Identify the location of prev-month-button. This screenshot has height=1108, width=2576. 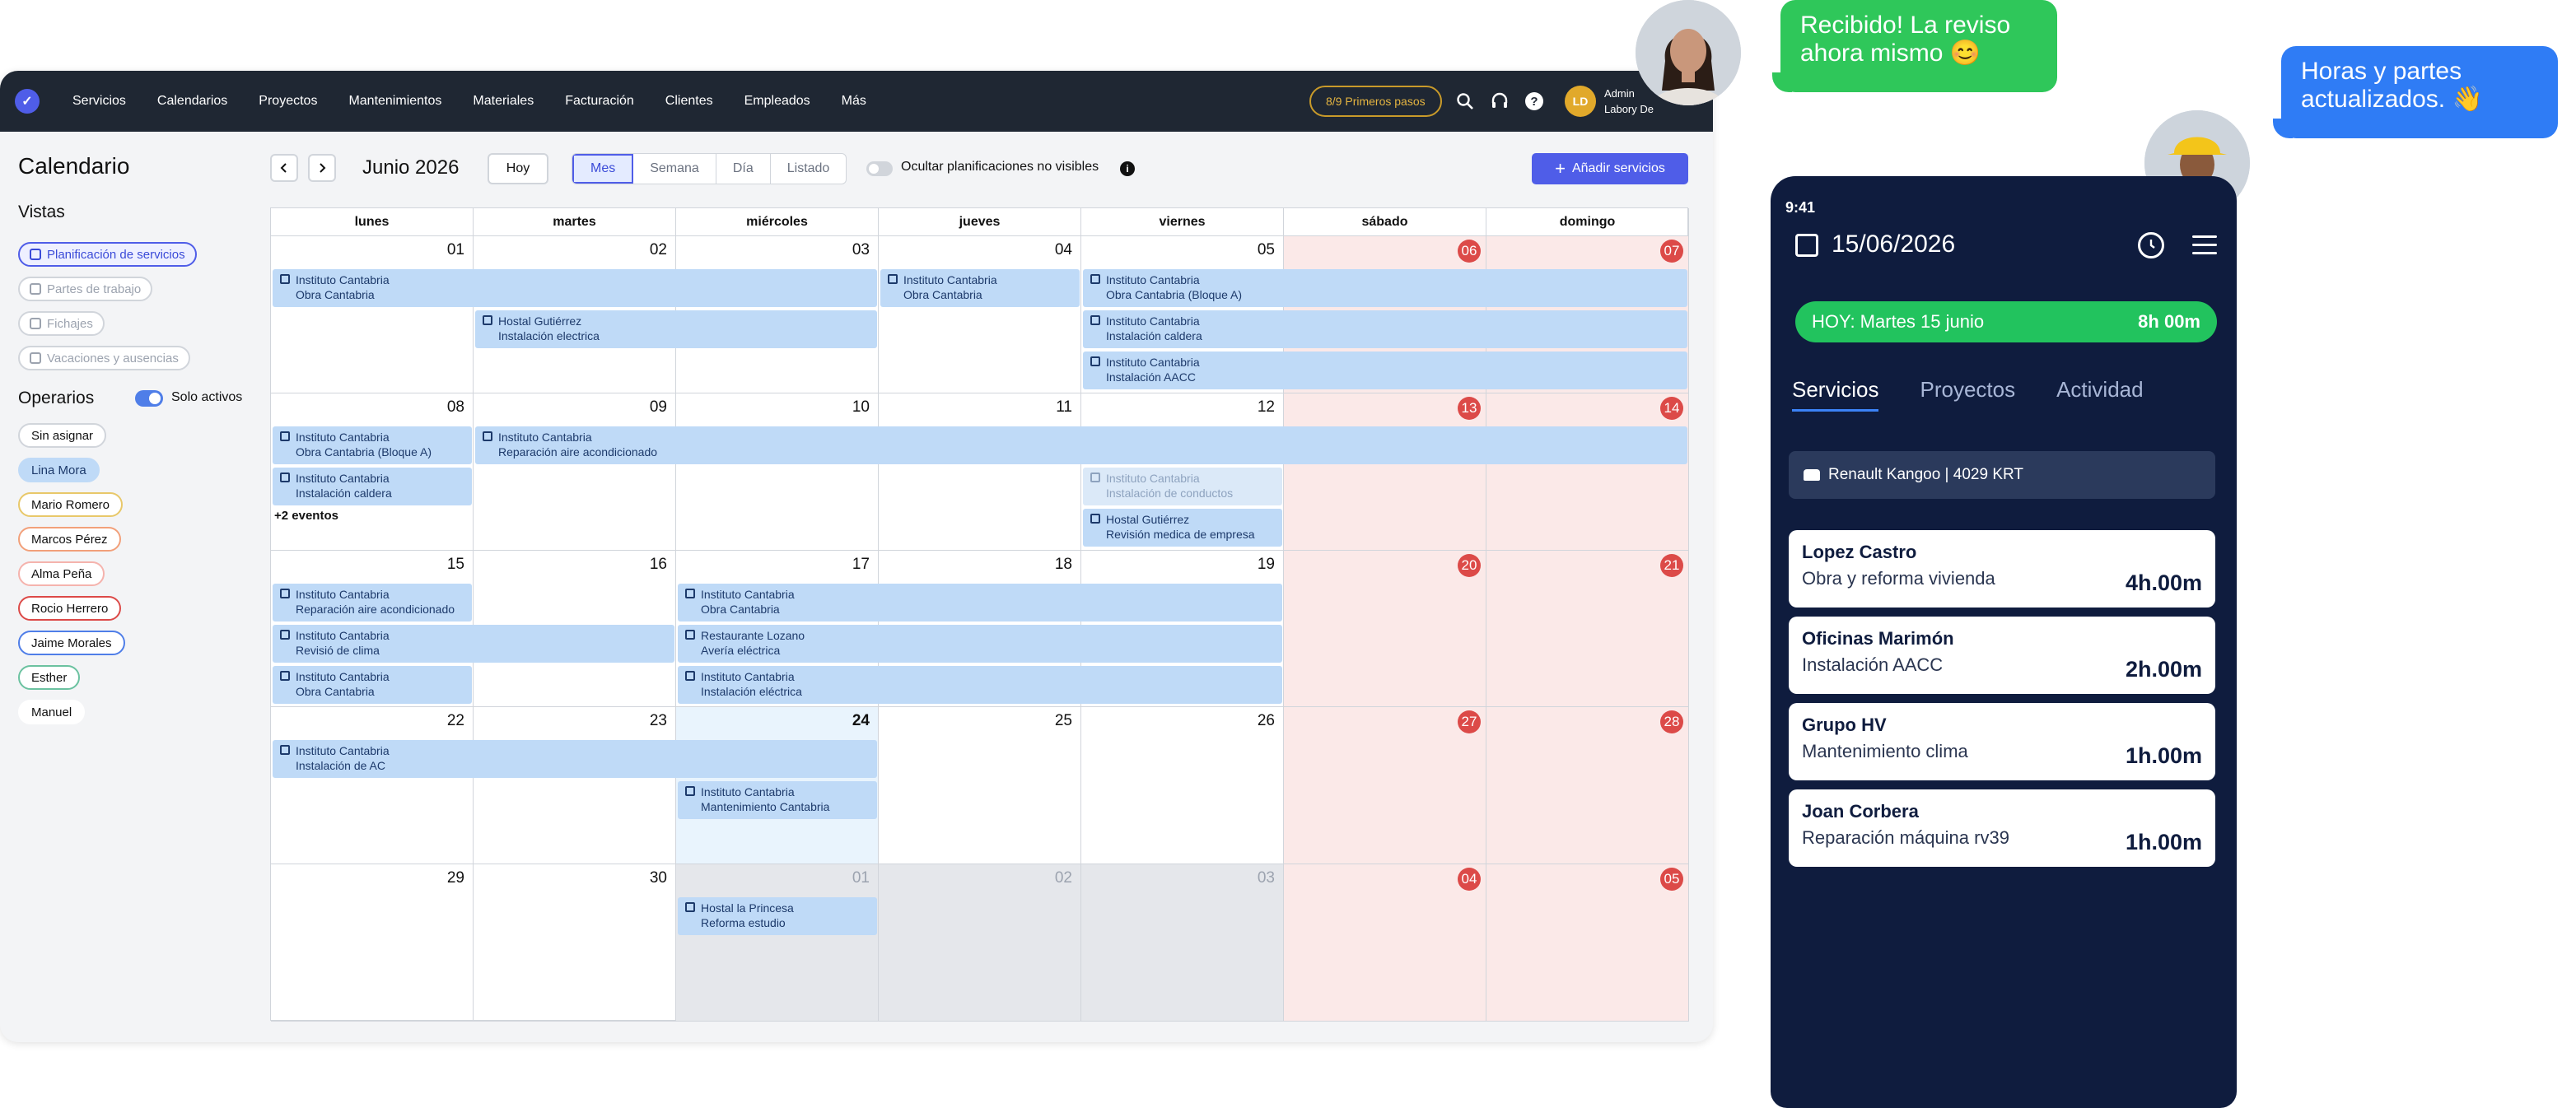
(284, 168).